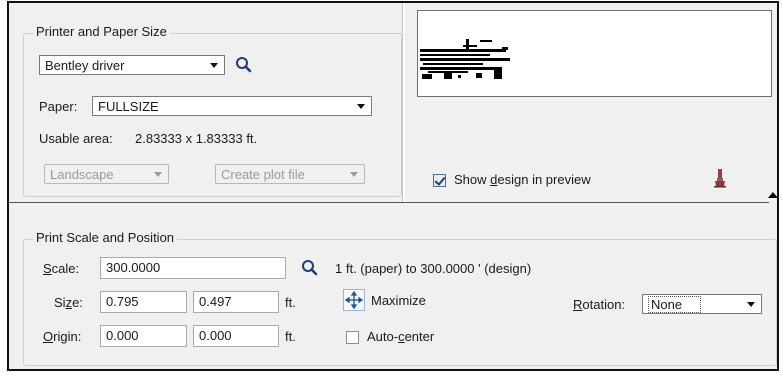 The height and width of the screenshot is (377, 783). I want to click on maximize-label: Maximize, so click(398, 300).